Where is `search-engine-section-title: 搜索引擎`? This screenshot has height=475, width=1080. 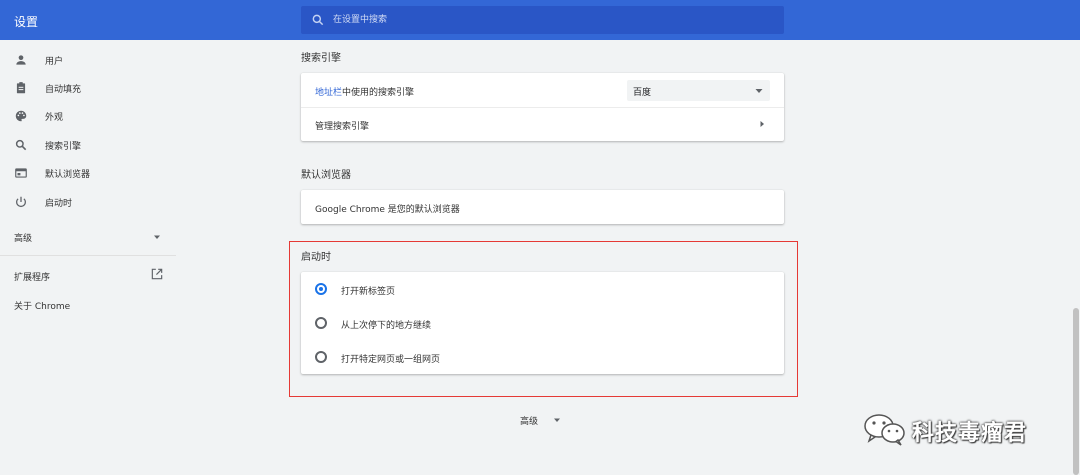
search-engine-section-title: 搜索引擎 is located at coordinates (321, 58).